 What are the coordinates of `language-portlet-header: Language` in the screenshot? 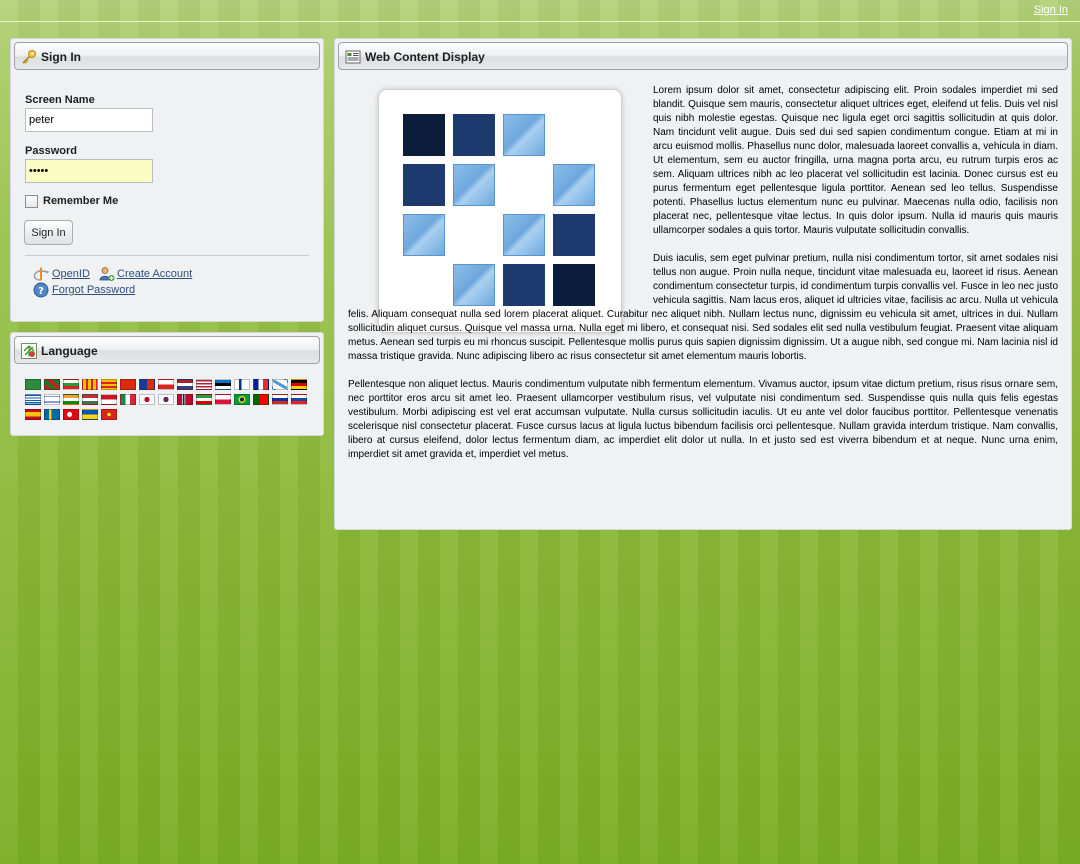 It's located at (167, 350).